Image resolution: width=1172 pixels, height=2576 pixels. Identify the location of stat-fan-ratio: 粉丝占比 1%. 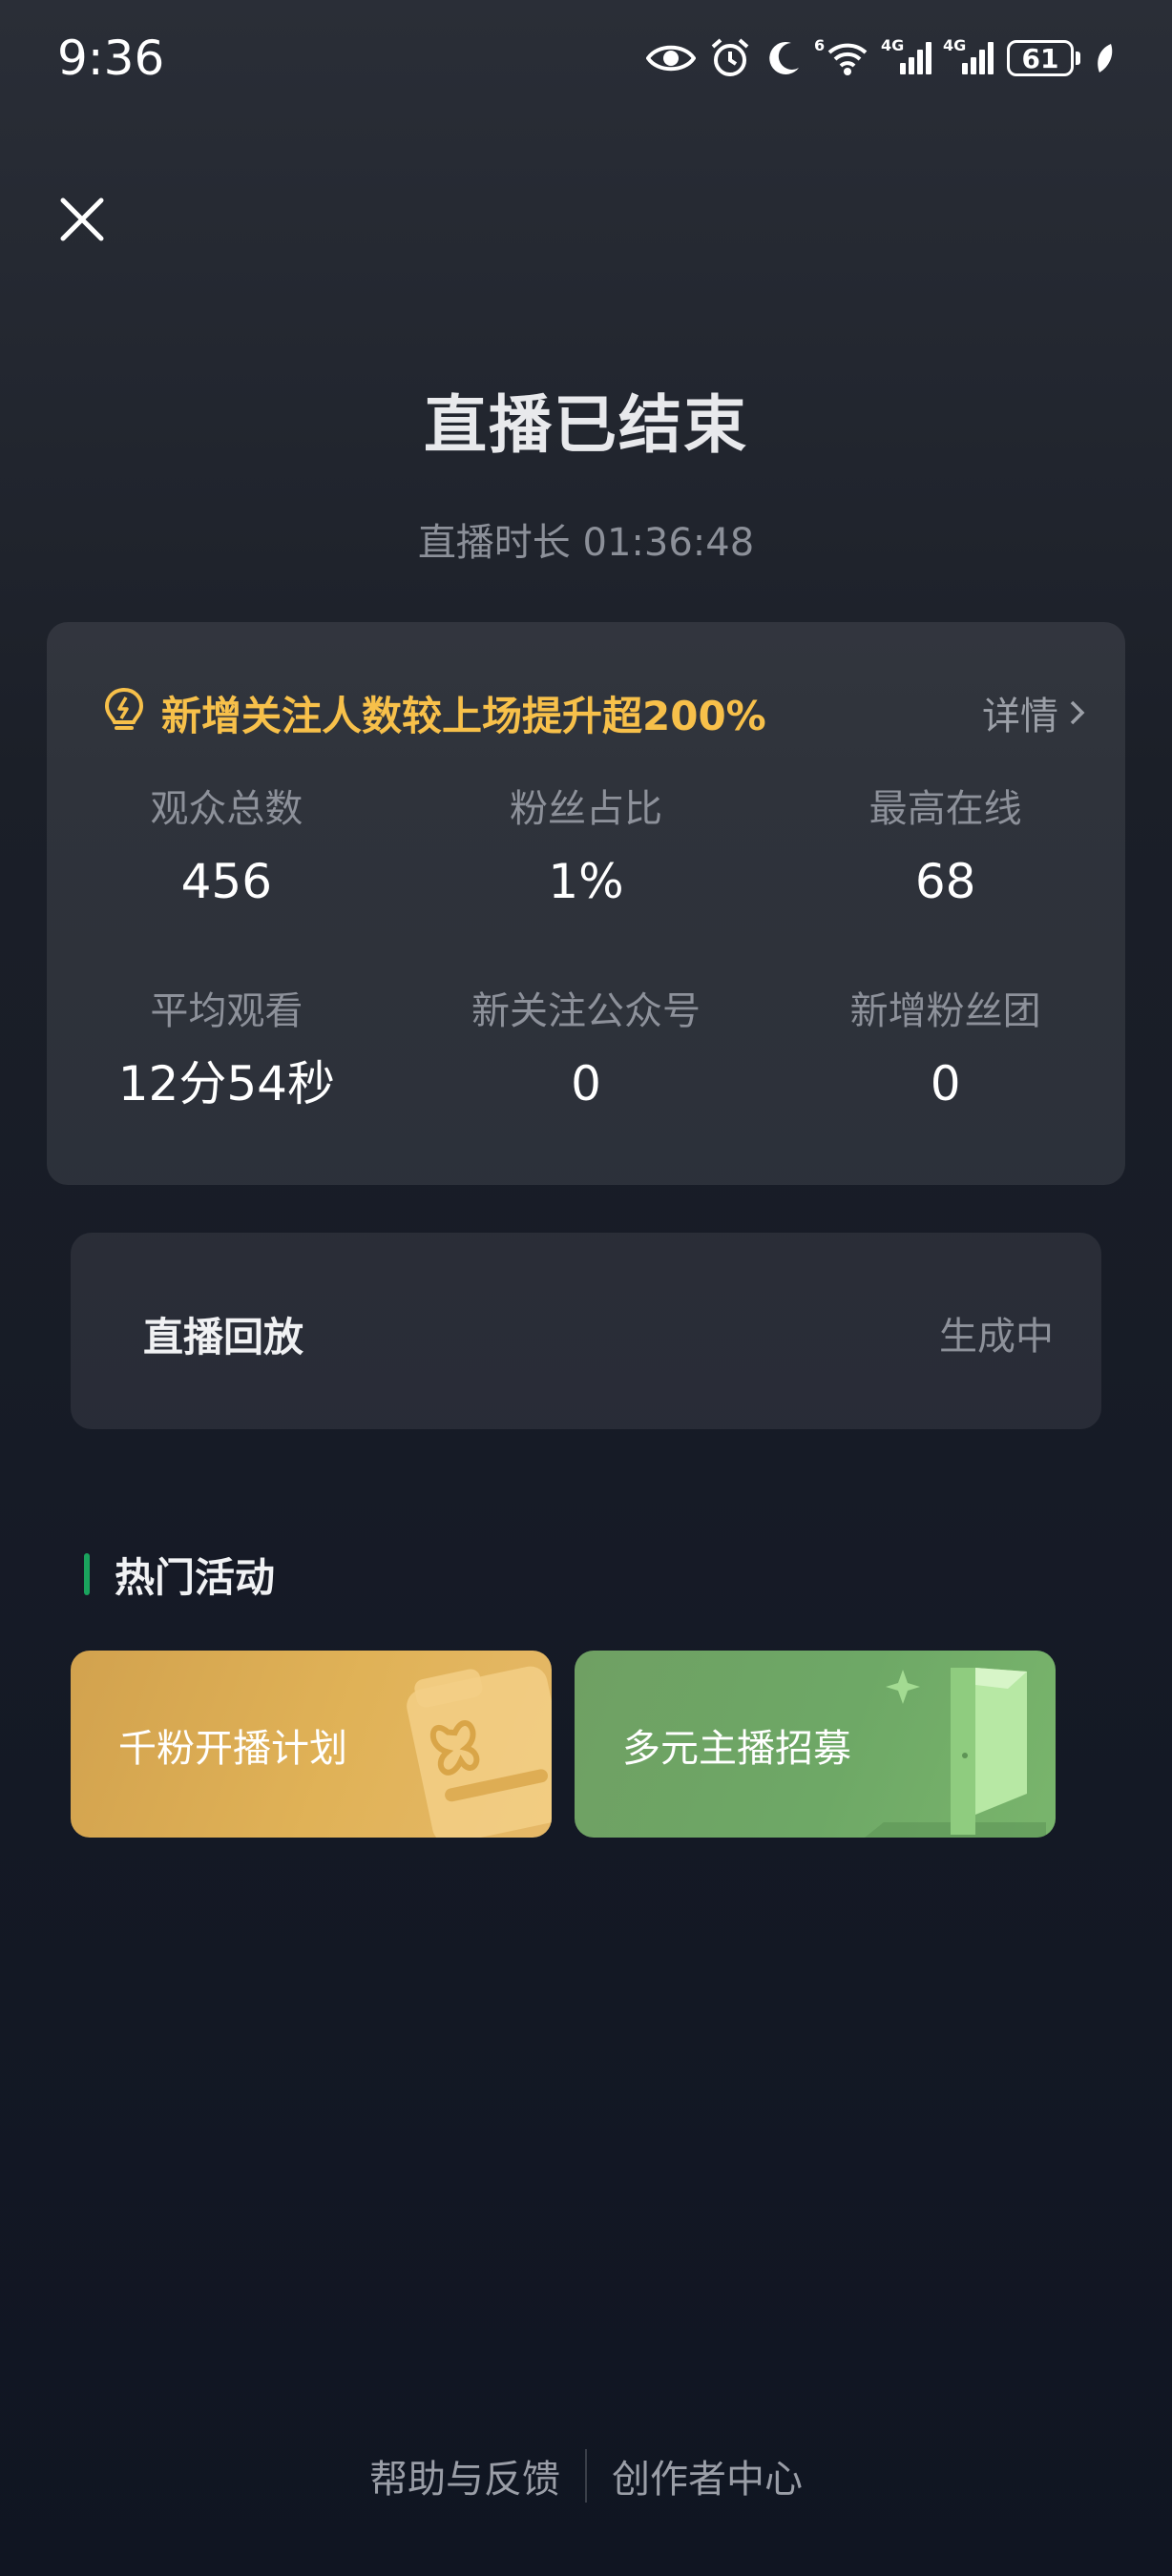
(586, 847).